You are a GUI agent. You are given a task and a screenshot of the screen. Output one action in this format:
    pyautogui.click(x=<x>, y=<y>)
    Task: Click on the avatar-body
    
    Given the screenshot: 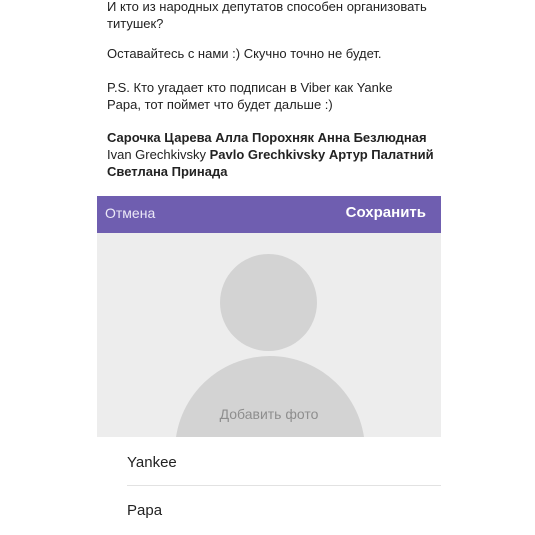 What is the action you would take?
    pyautogui.click(x=270, y=396)
    